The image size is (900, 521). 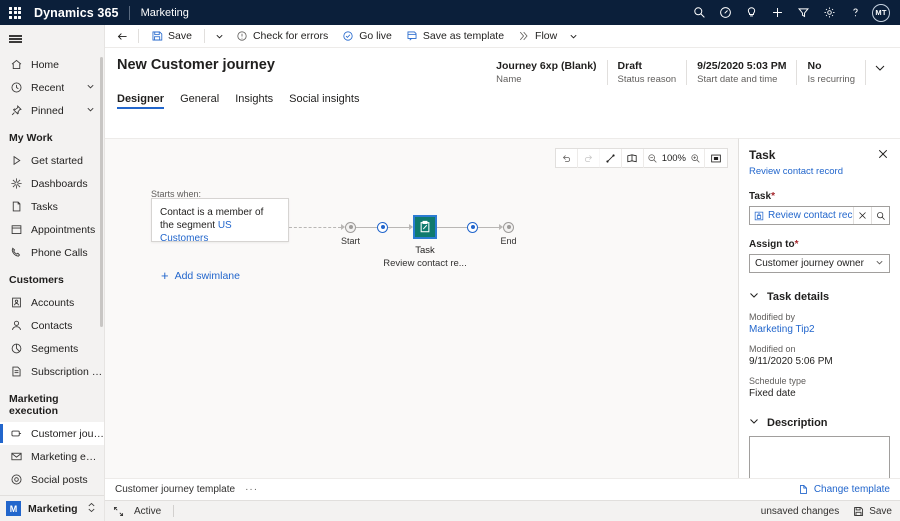 What do you see at coordinates (174, 511) in the screenshot?
I see `status-divider` at bounding box center [174, 511].